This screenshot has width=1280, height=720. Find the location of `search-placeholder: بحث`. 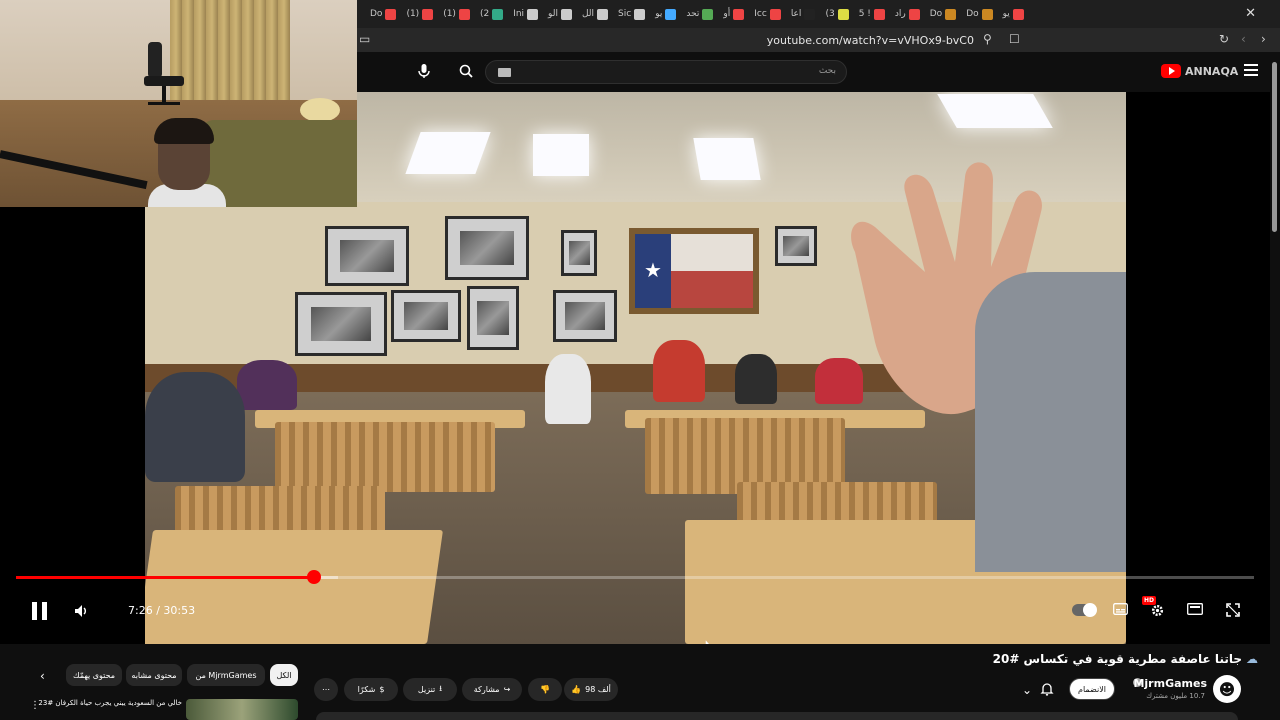

search-placeholder: بحث is located at coordinates (827, 71).